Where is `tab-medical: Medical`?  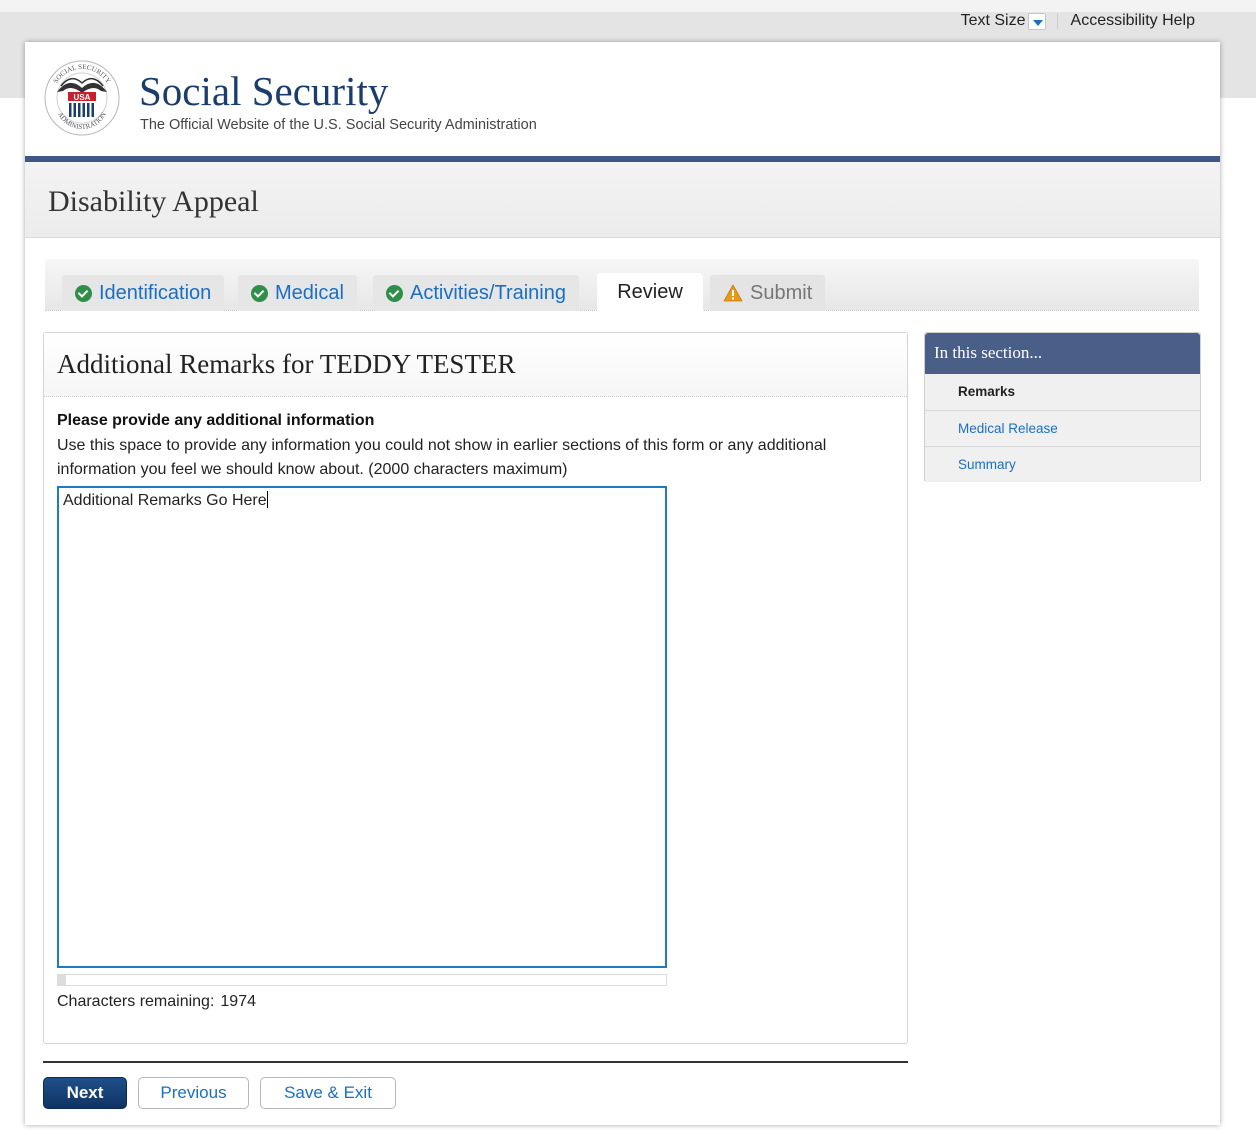
tab-medical: Medical is located at coordinates (297, 293).